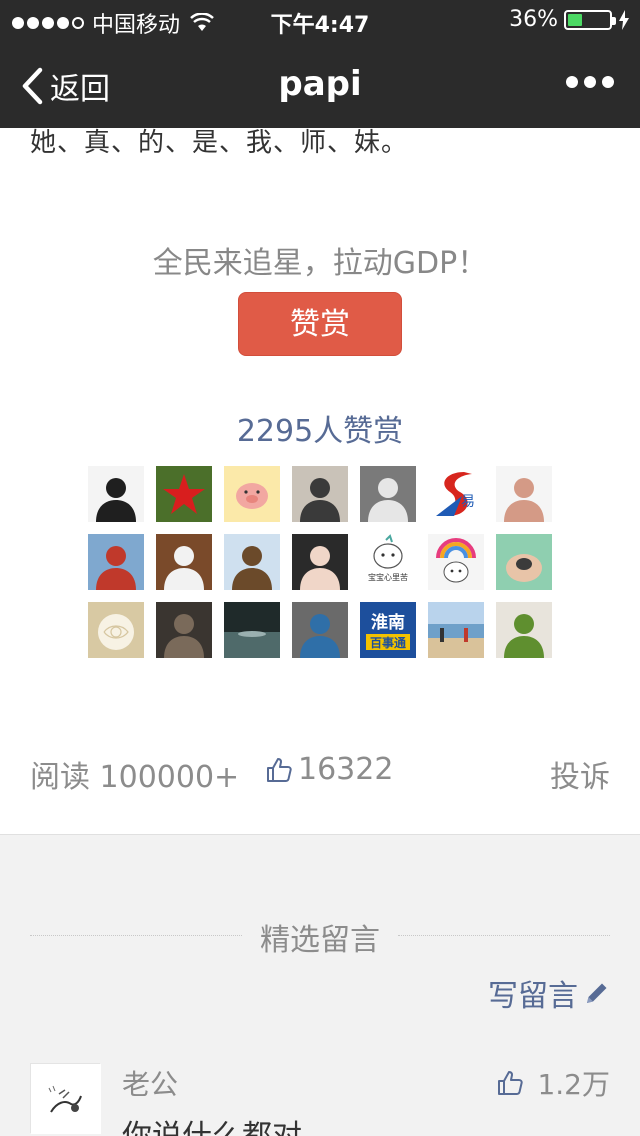  Describe the element at coordinates (580, 774) in the screenshot. I see `report-link: 投诉` at that location.